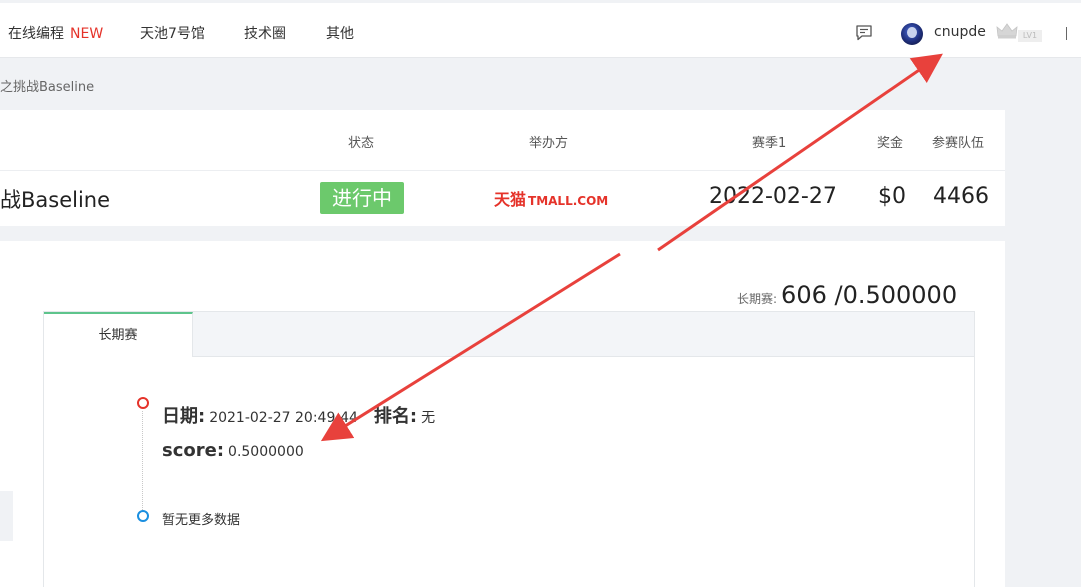 This screenshot has height=587, width=1081. Describe the element at coordinates (1030, 36) in the screenshot. I see `level-badge: LV1` at that location.